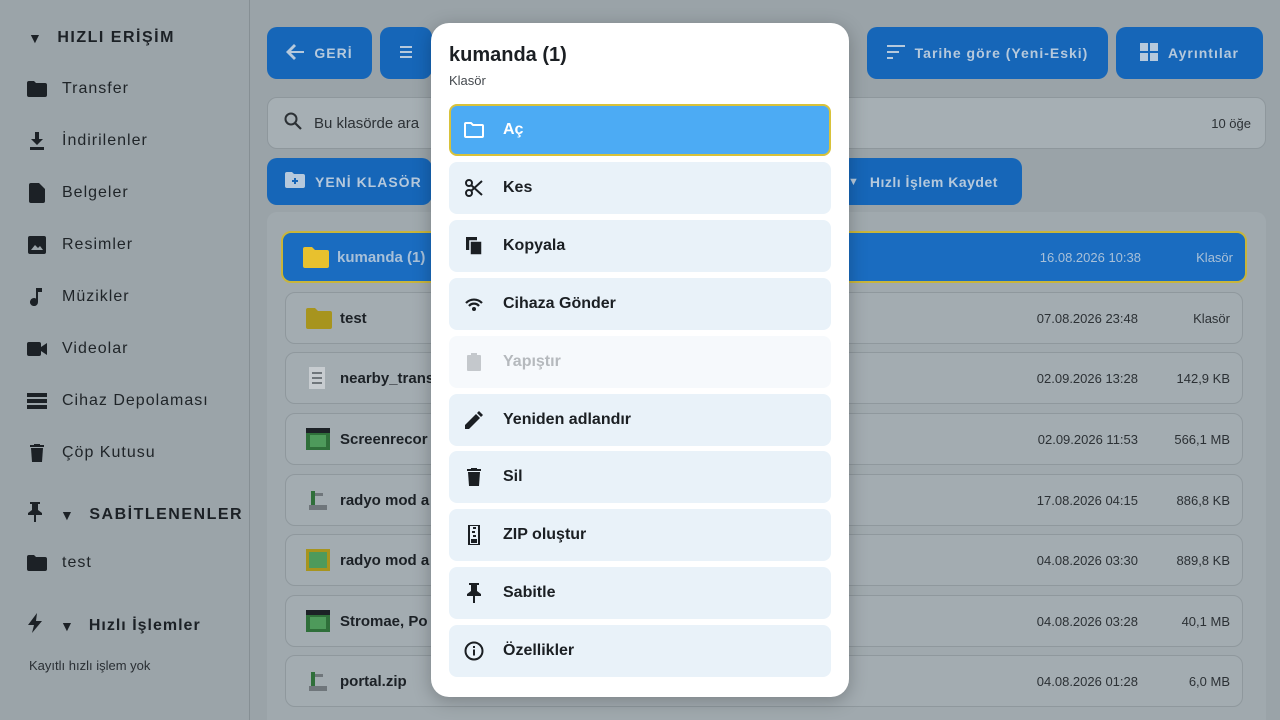  Describe the element at coordinates (474, 420) in the screenshot. I see `pencil-icon` at that location.